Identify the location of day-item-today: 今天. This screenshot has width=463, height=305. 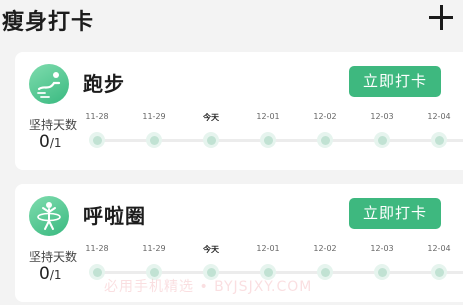
(211, 132).